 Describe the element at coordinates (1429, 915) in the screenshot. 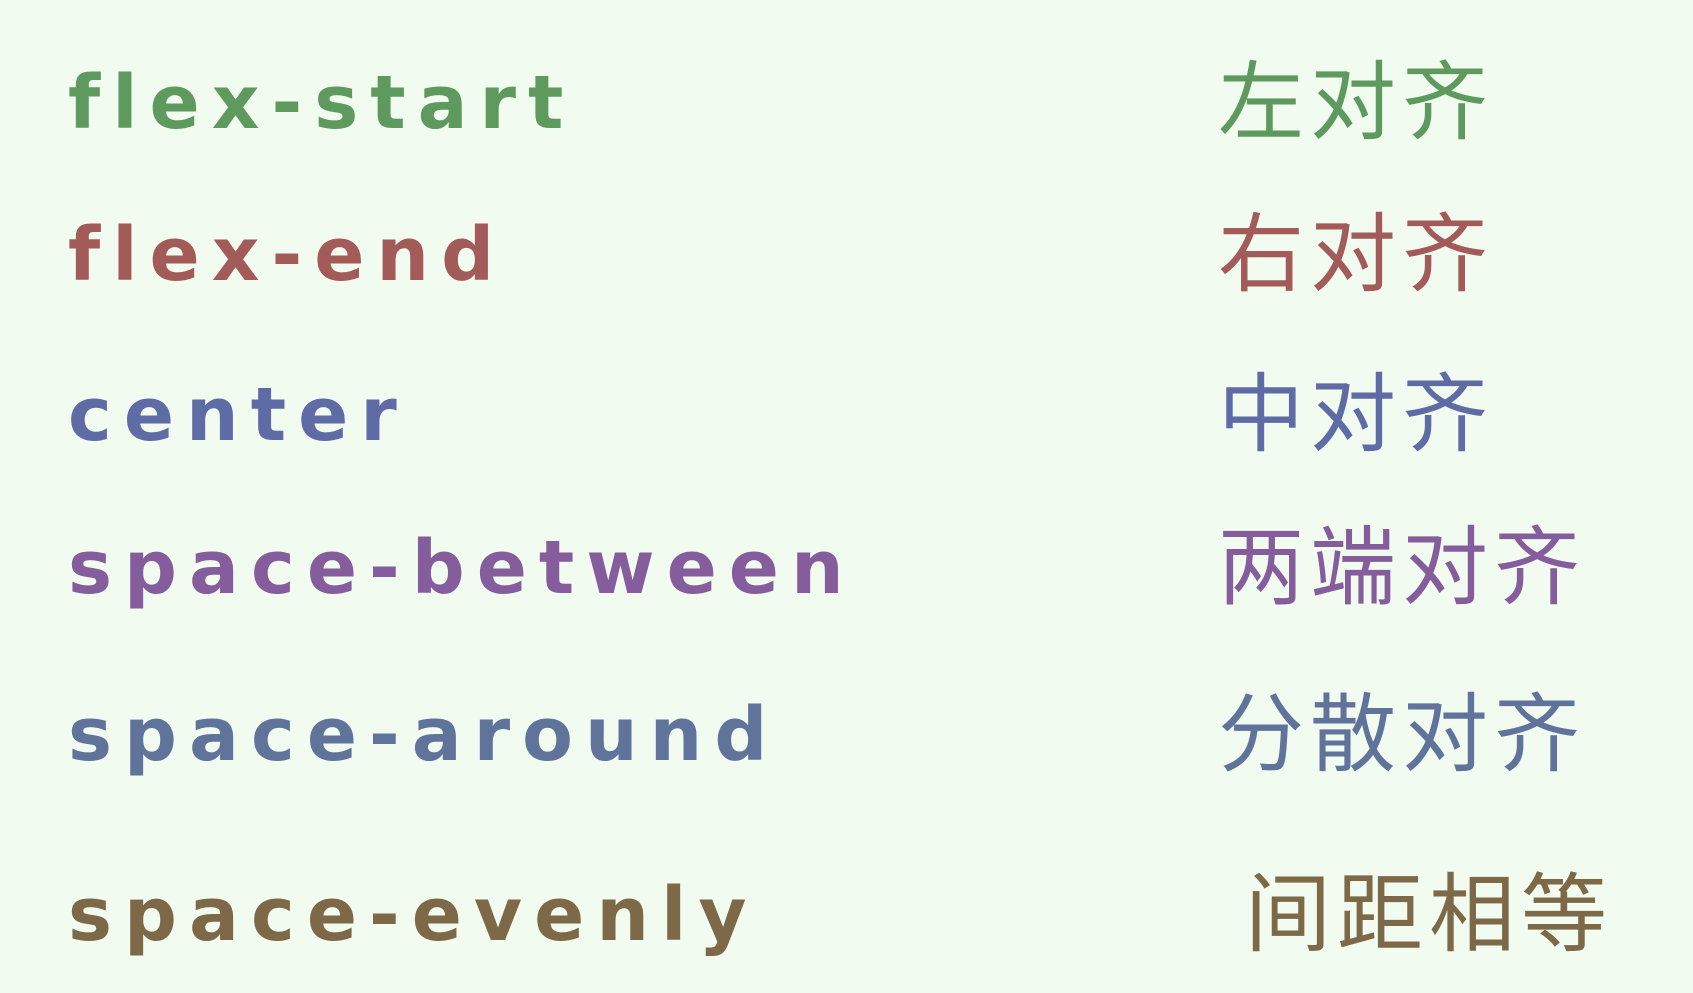

I see `value-meaning: 间距相等` at that location.